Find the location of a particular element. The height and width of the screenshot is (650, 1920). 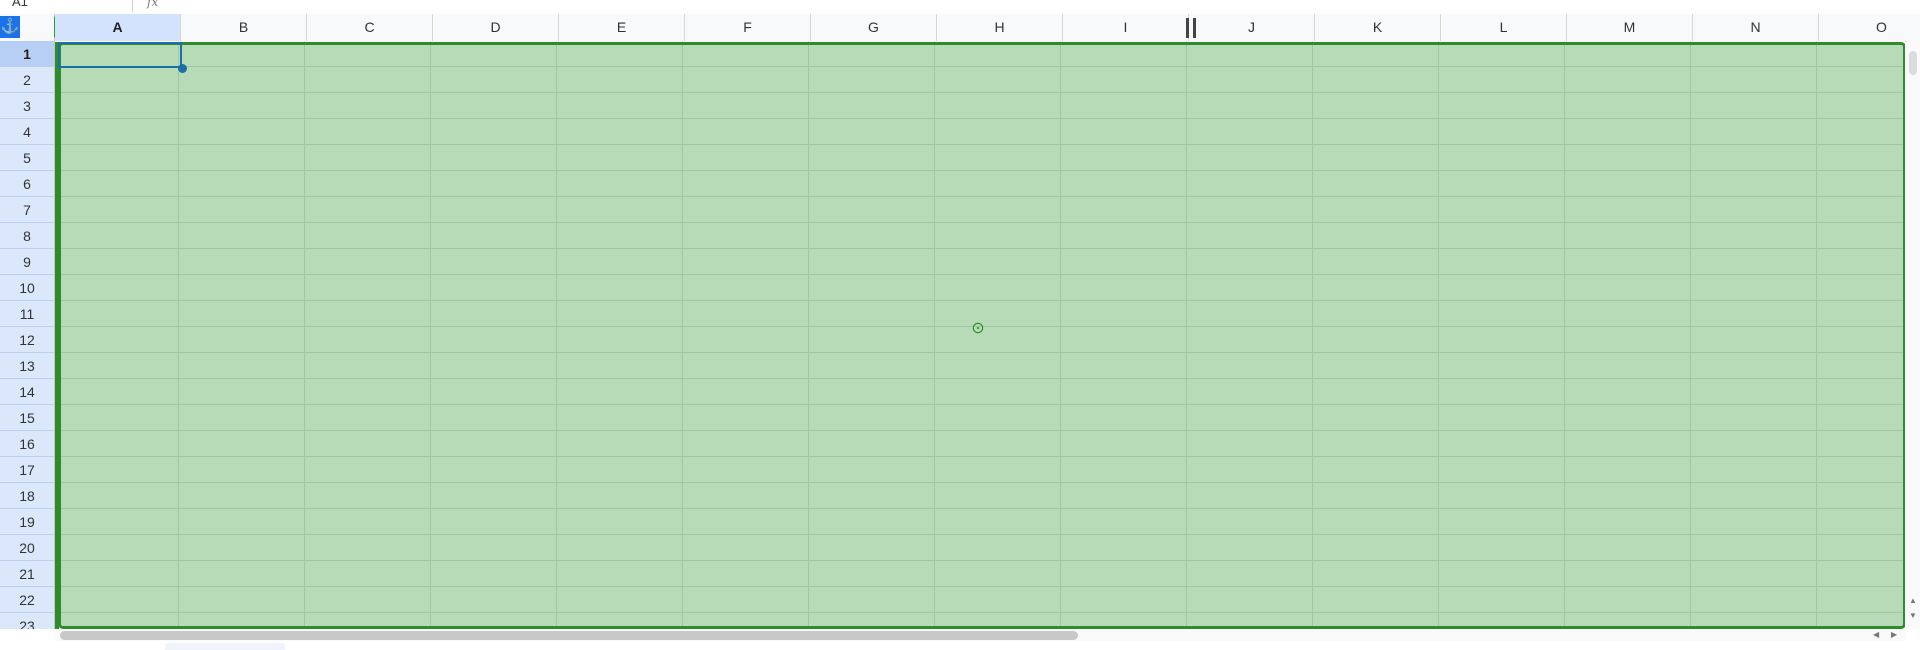

row-header-12: 12 is located at coordinates (27, 340).